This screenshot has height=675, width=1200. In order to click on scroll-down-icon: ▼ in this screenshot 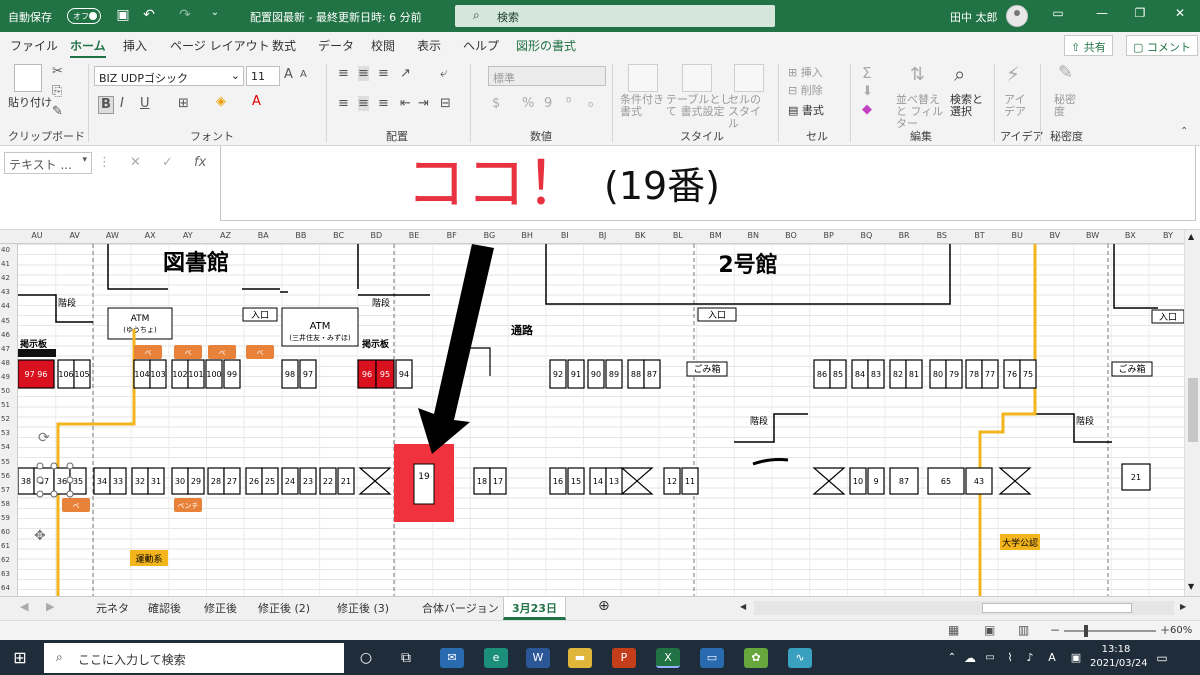, I will do `click(1191, 586)`.